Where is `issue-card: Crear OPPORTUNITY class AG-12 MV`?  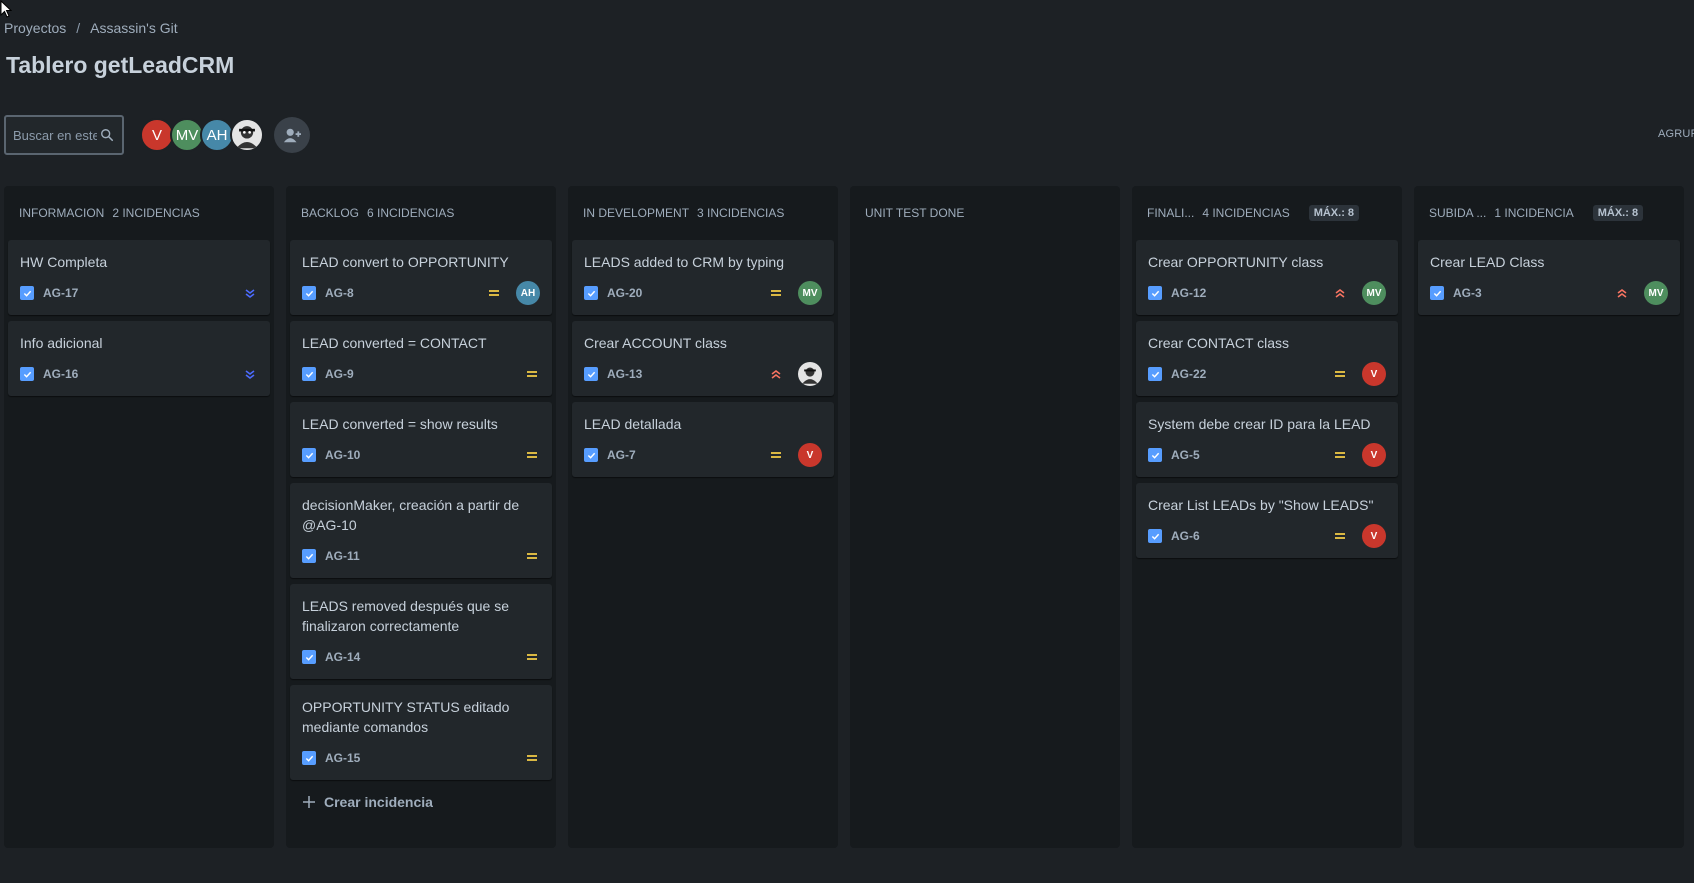
issue-card: Crear OPPORTUNITY class AG-12 MV is located at coordinates (1267, 277).